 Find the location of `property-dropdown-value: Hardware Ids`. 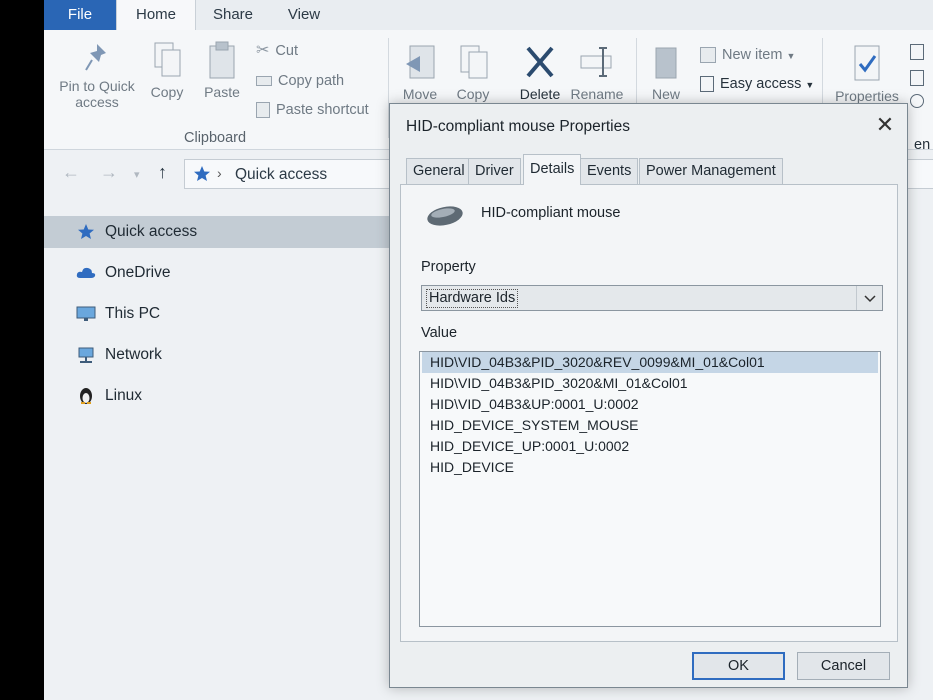

property-dropdown-value: Hardware Ids is located at coordinates (472, 298).